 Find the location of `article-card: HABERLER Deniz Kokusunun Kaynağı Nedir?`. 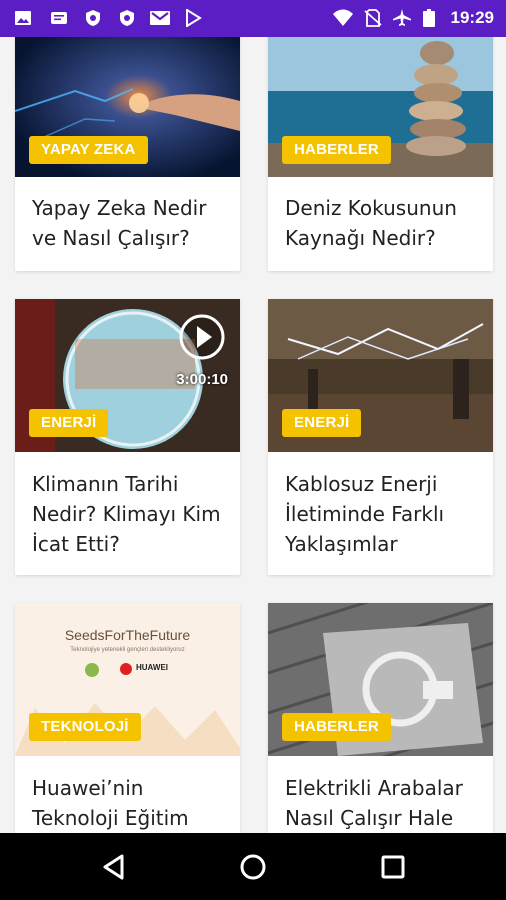

article-card: HABERLER Deniz Kokusunun Kaynağı Nedir? is located at coordinates (380, 154).